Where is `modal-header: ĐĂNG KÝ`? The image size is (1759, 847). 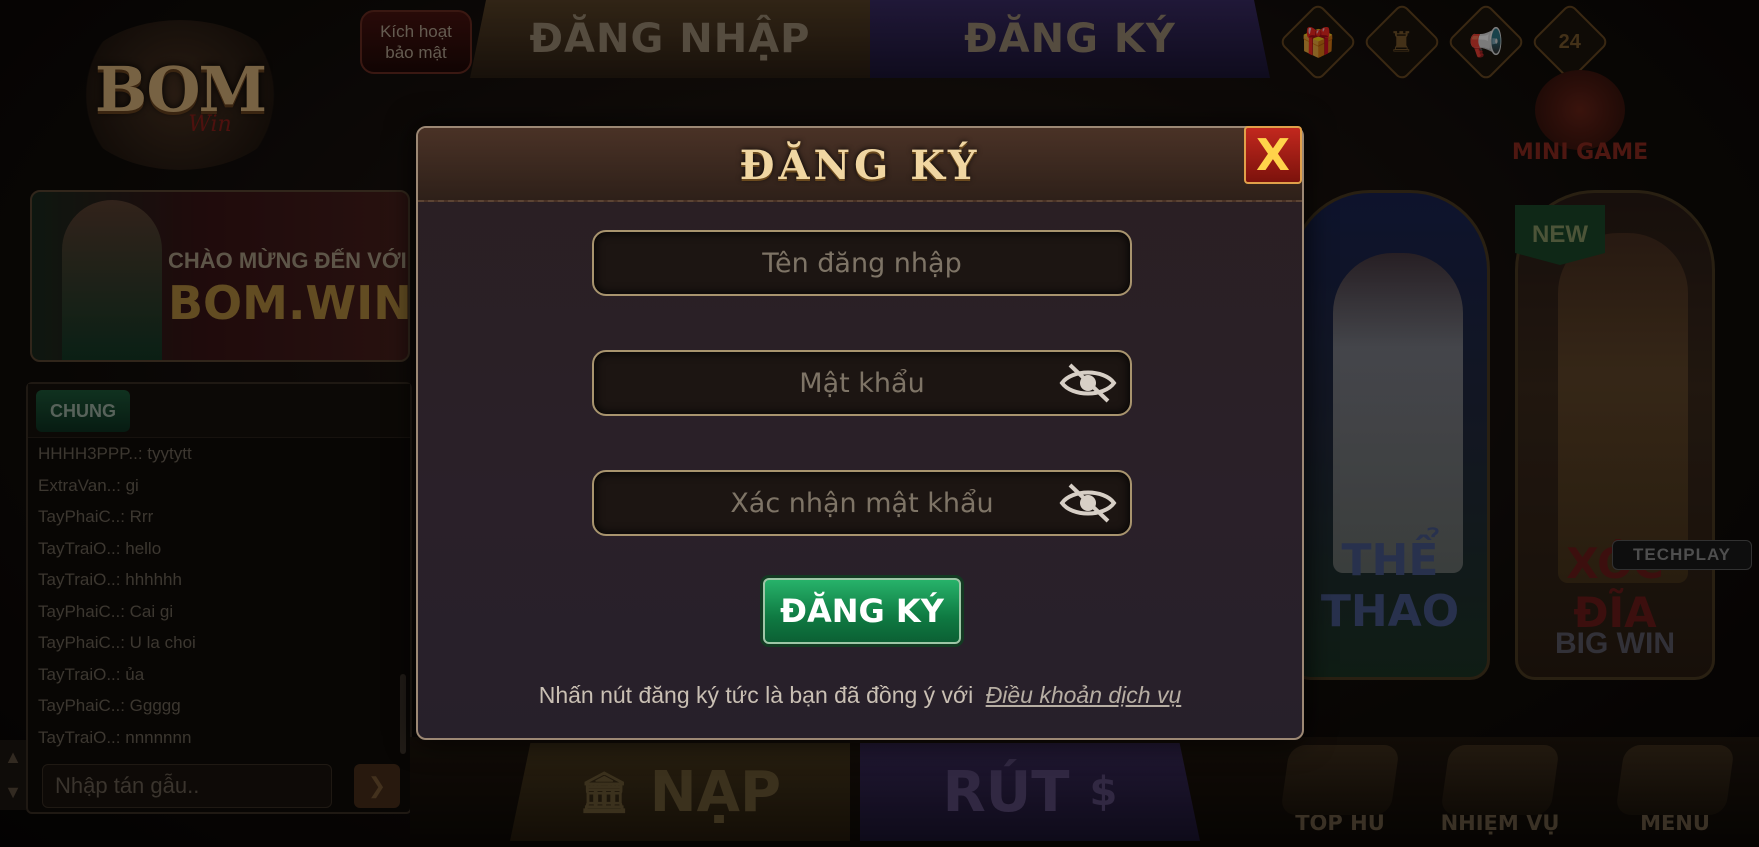 modal-header: ĐĂNG KÝ is located at coordinates (860, 165).